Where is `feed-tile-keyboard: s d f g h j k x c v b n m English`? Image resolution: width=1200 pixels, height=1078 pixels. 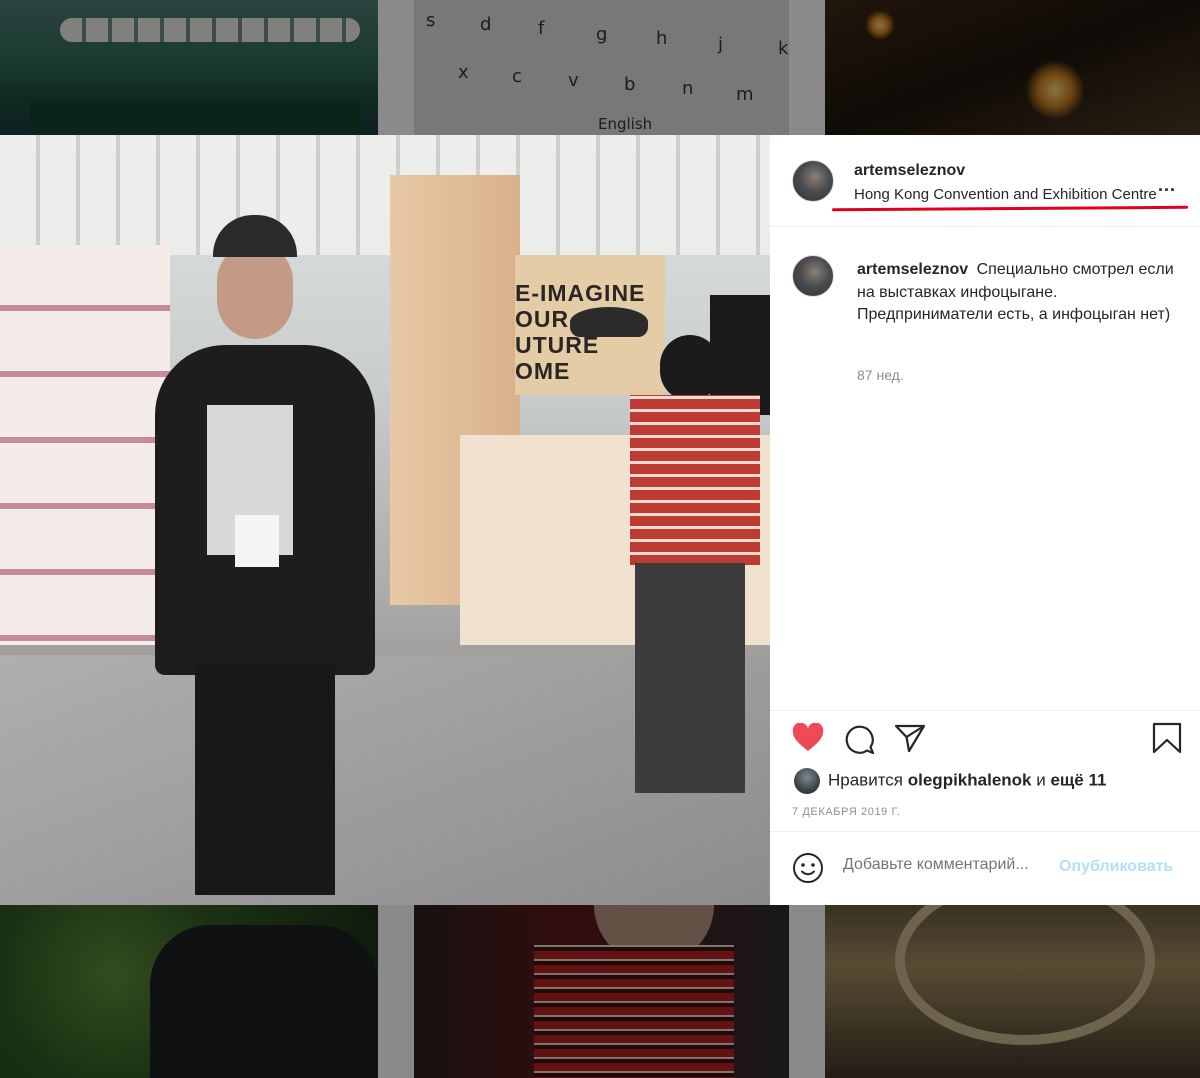
feed-tile-keyboard: s d f g h j k x c v b n m English is located at coordinates (601, 67).